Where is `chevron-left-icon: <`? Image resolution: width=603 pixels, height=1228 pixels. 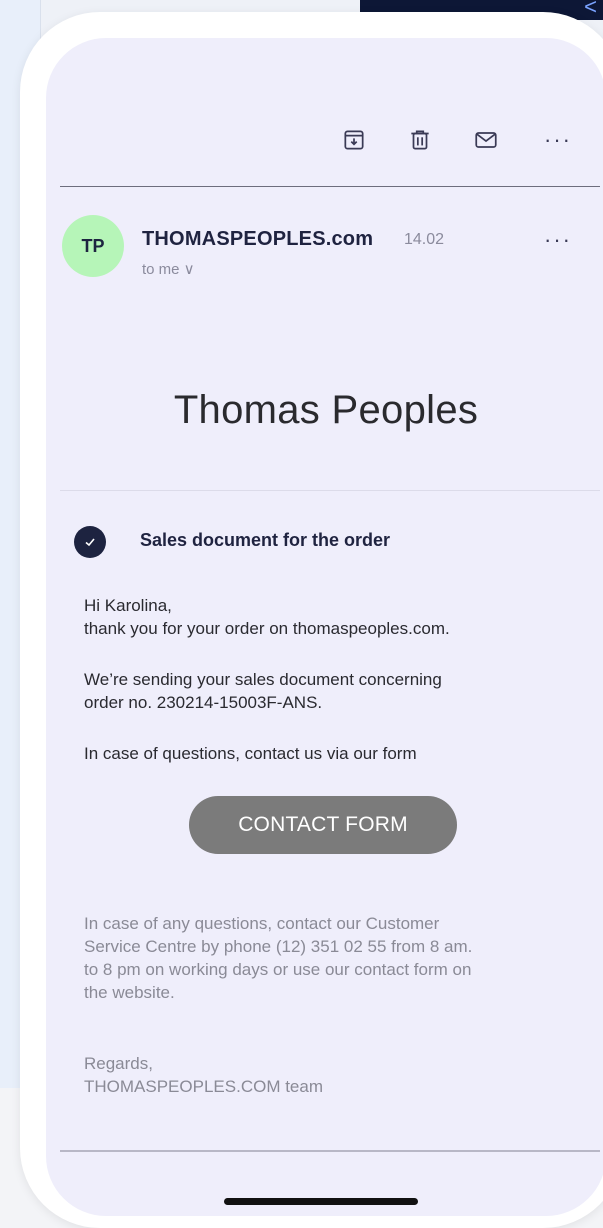 chevron-left-icon: < is located at coordinates (590, 9).